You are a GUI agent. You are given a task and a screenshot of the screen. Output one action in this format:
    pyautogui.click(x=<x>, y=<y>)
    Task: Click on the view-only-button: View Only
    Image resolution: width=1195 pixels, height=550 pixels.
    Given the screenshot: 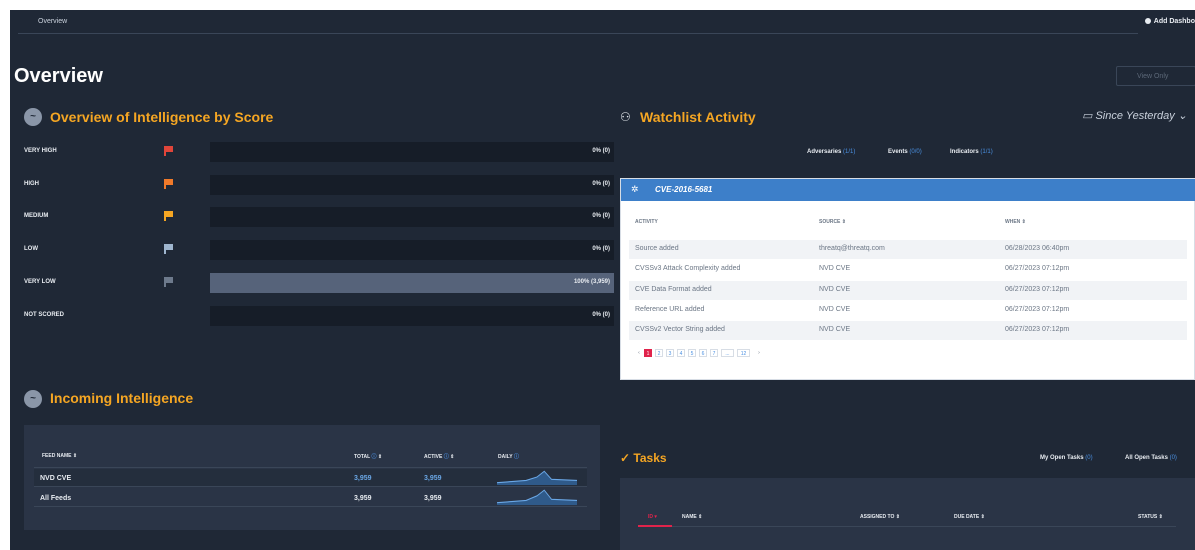 What is the action you would take?
    pyautogui.click(x=1155, y=76)
    